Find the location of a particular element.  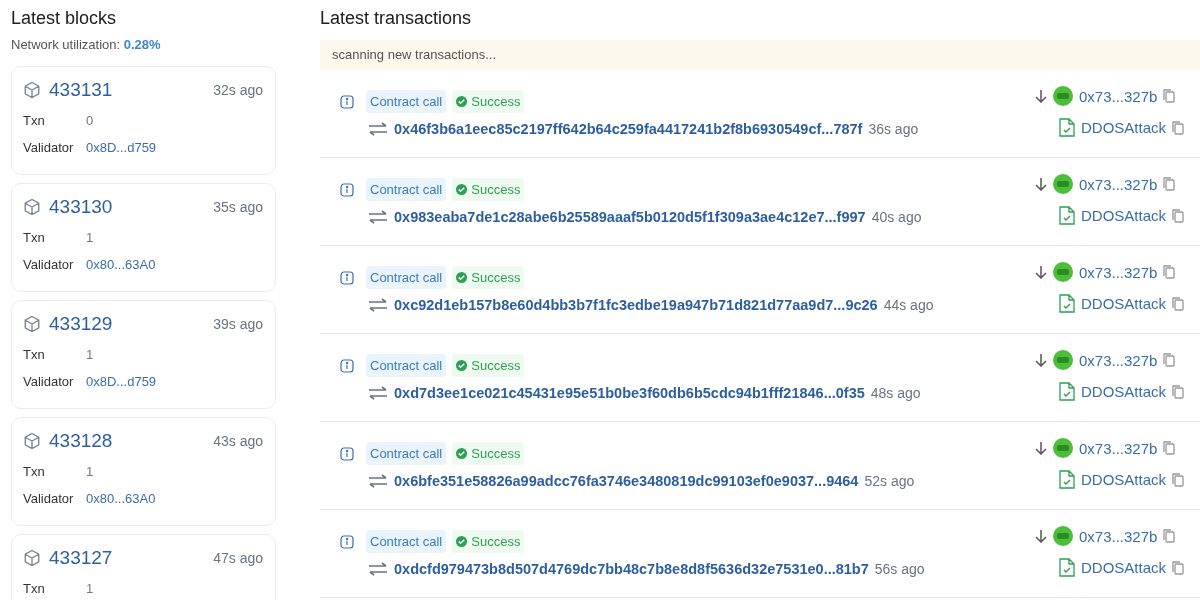

transfer-icon is located at coordinates (378, 217).